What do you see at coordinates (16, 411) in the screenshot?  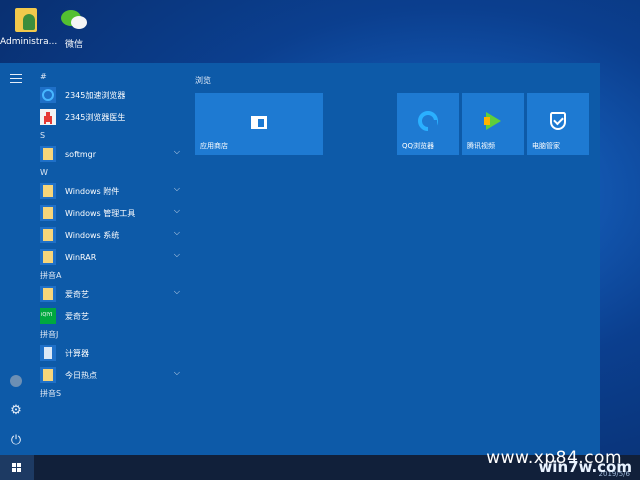 I see `gear-icon: ⚙` at bounding box center [16, 411].